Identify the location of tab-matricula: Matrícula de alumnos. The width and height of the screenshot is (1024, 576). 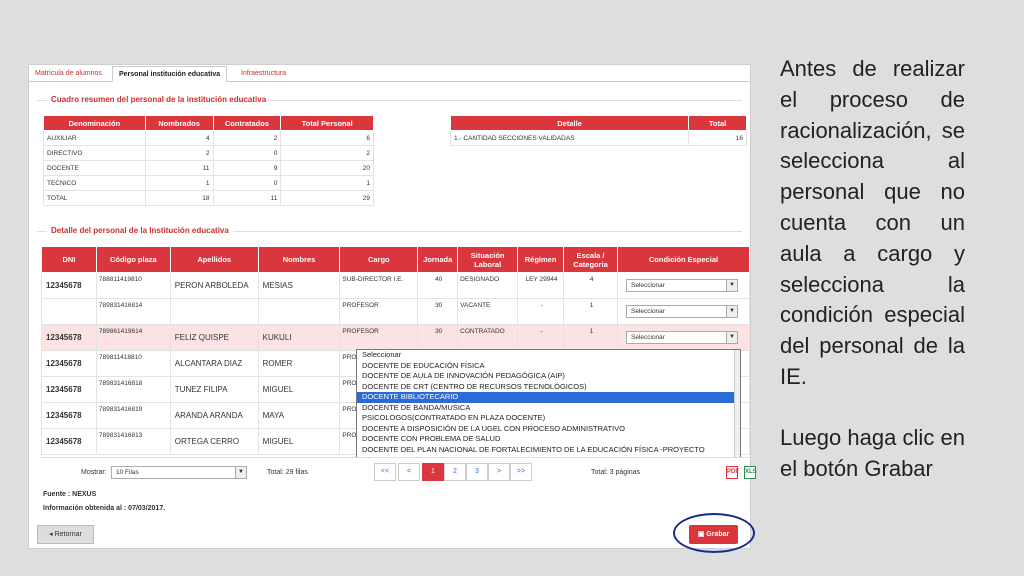
(68, 74).